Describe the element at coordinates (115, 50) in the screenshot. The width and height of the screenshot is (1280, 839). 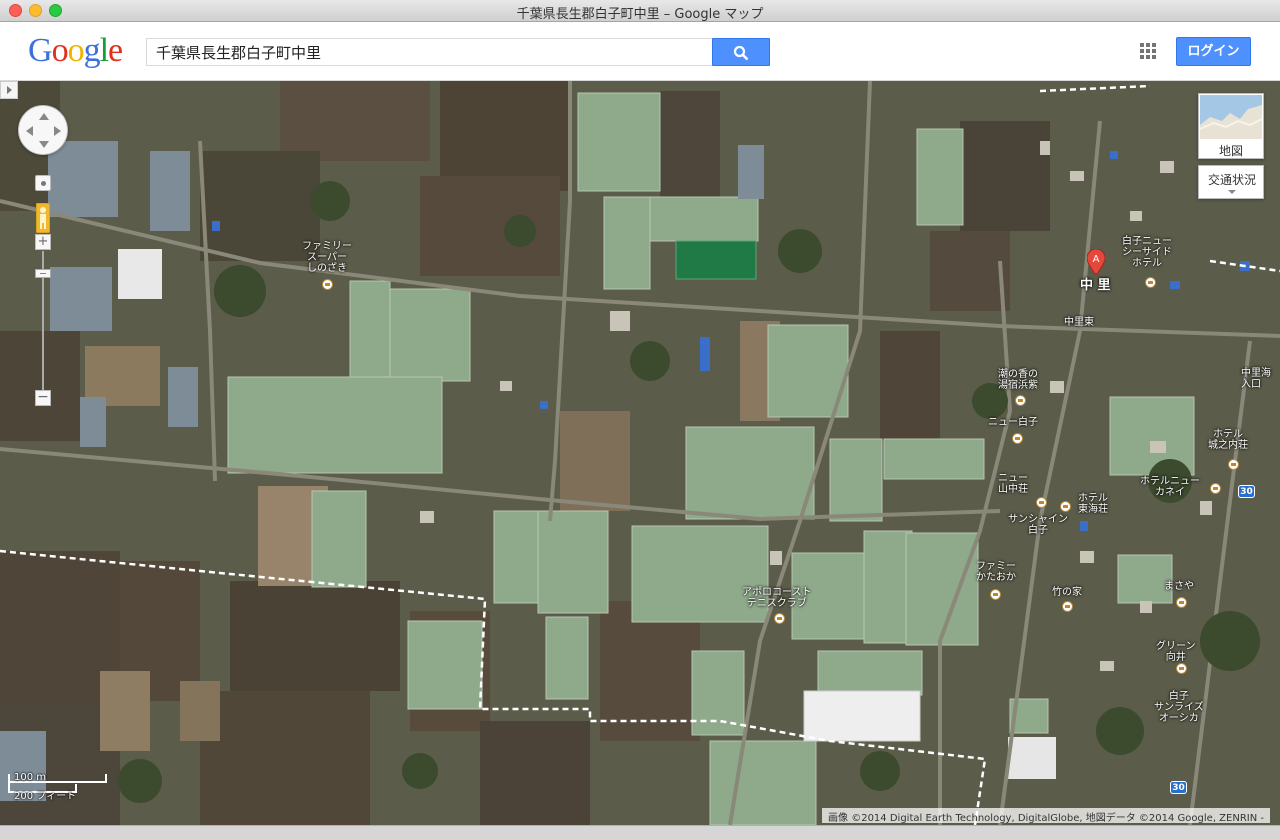
I see `logo-letter: e` at that location.